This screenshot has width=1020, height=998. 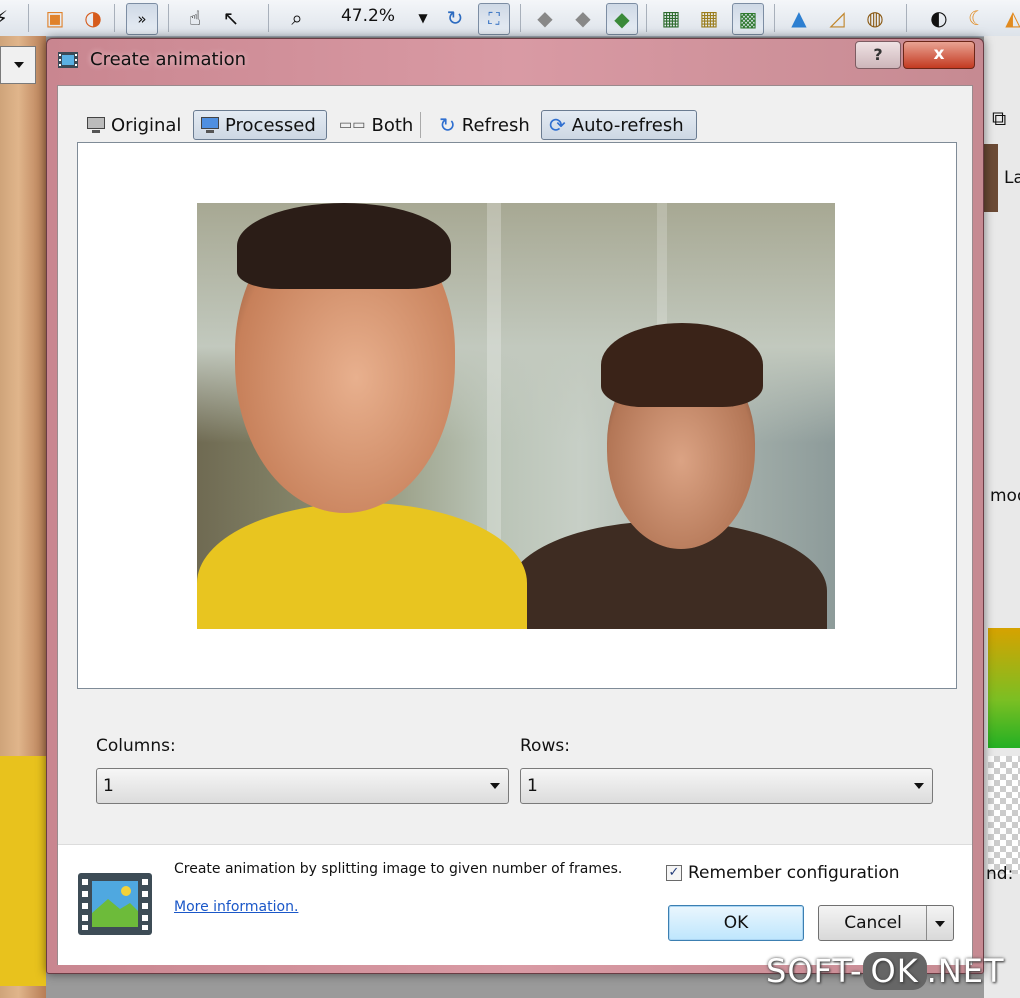 What do you see at coordinates (977, 18) in the screenshot?
I see `moon-icon: ☾` at bounding box center [977, 18].